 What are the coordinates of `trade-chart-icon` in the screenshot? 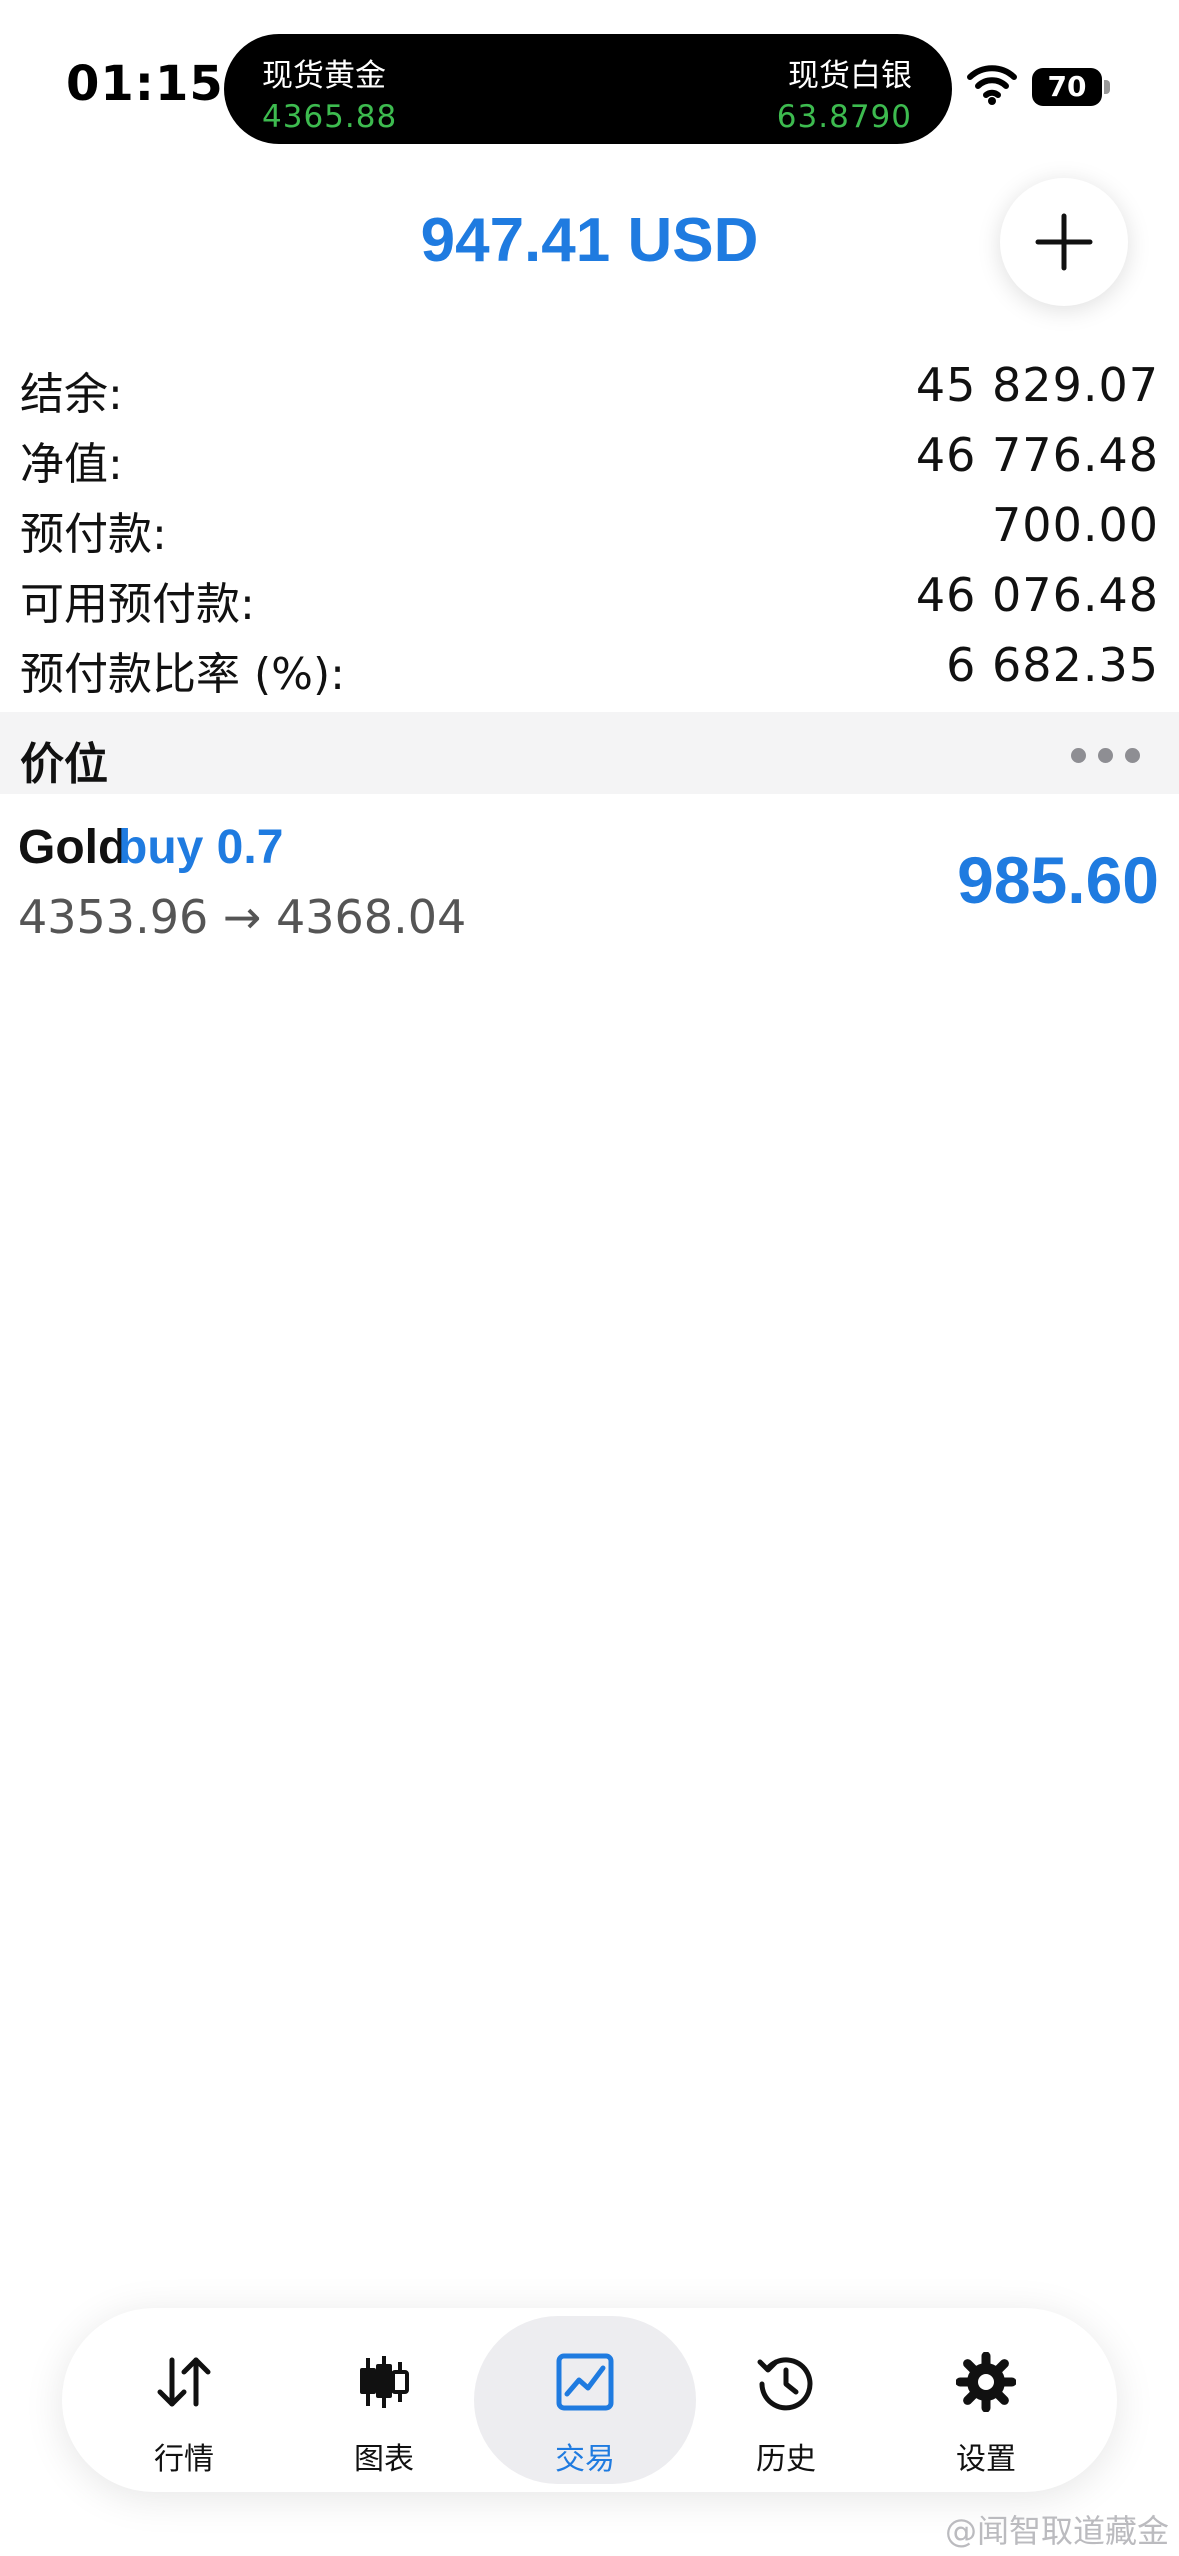 It's located at (585, 2382).